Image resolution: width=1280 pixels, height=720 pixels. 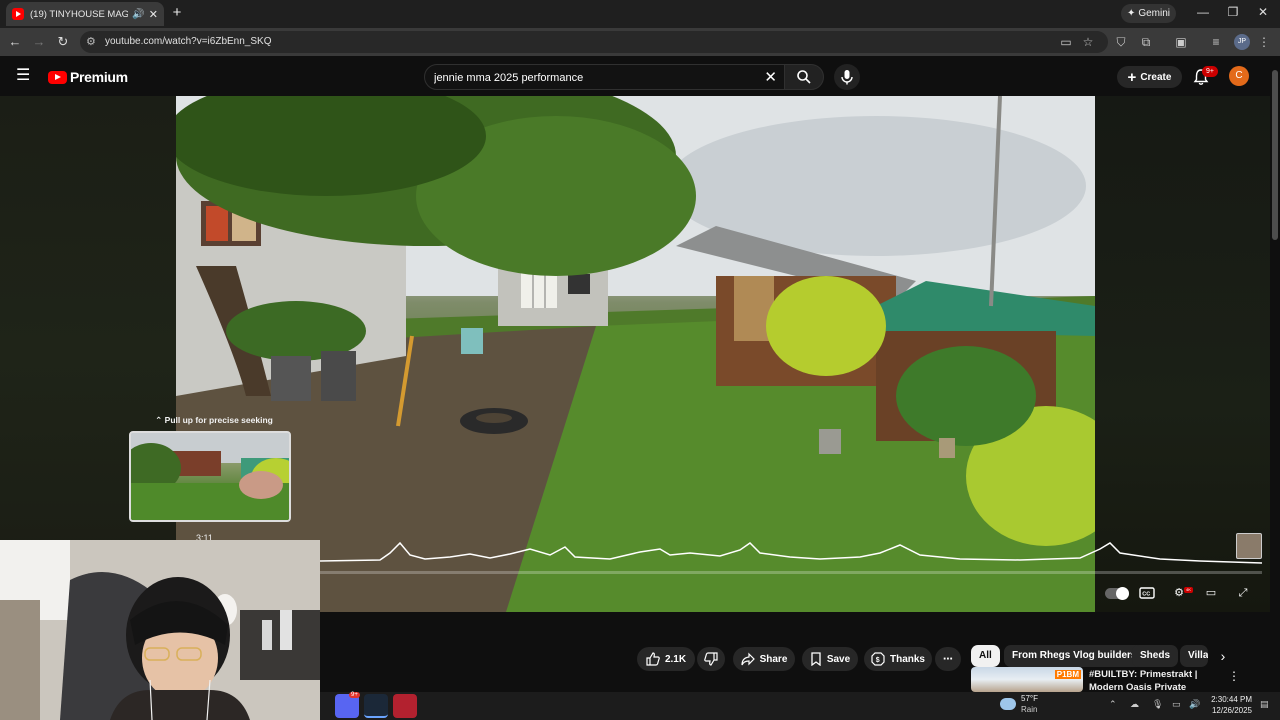 I want to click on minimize-icon: —, so click(x=1203, y=12).